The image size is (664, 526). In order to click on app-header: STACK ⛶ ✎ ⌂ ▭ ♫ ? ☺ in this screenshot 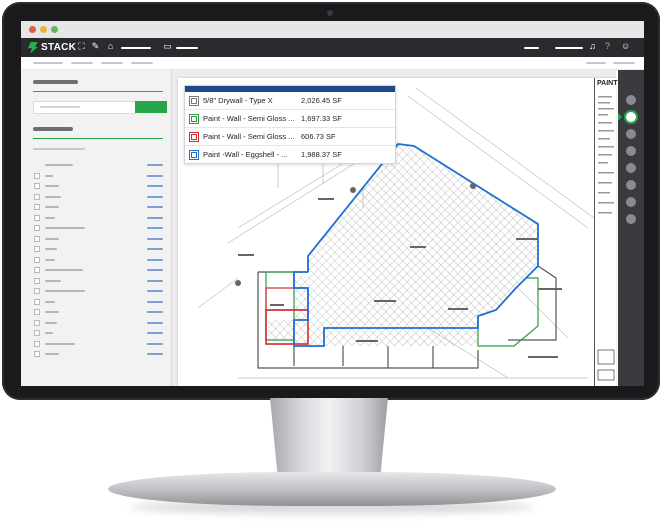, I will do `click(332, 47)`.